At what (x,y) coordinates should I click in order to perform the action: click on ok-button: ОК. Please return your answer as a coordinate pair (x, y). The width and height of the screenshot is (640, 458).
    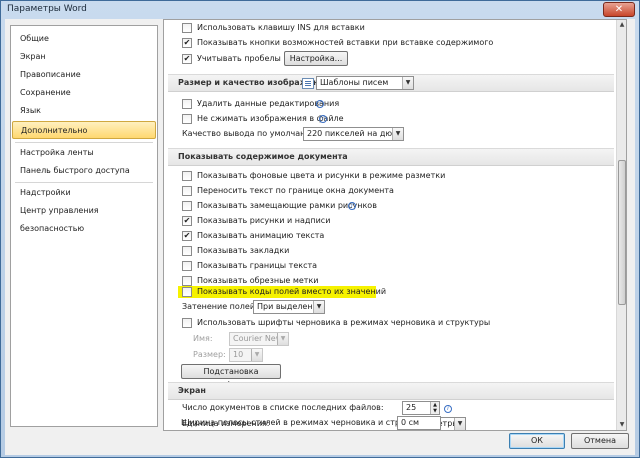
    Looking at the image, I should click on (537, 441).